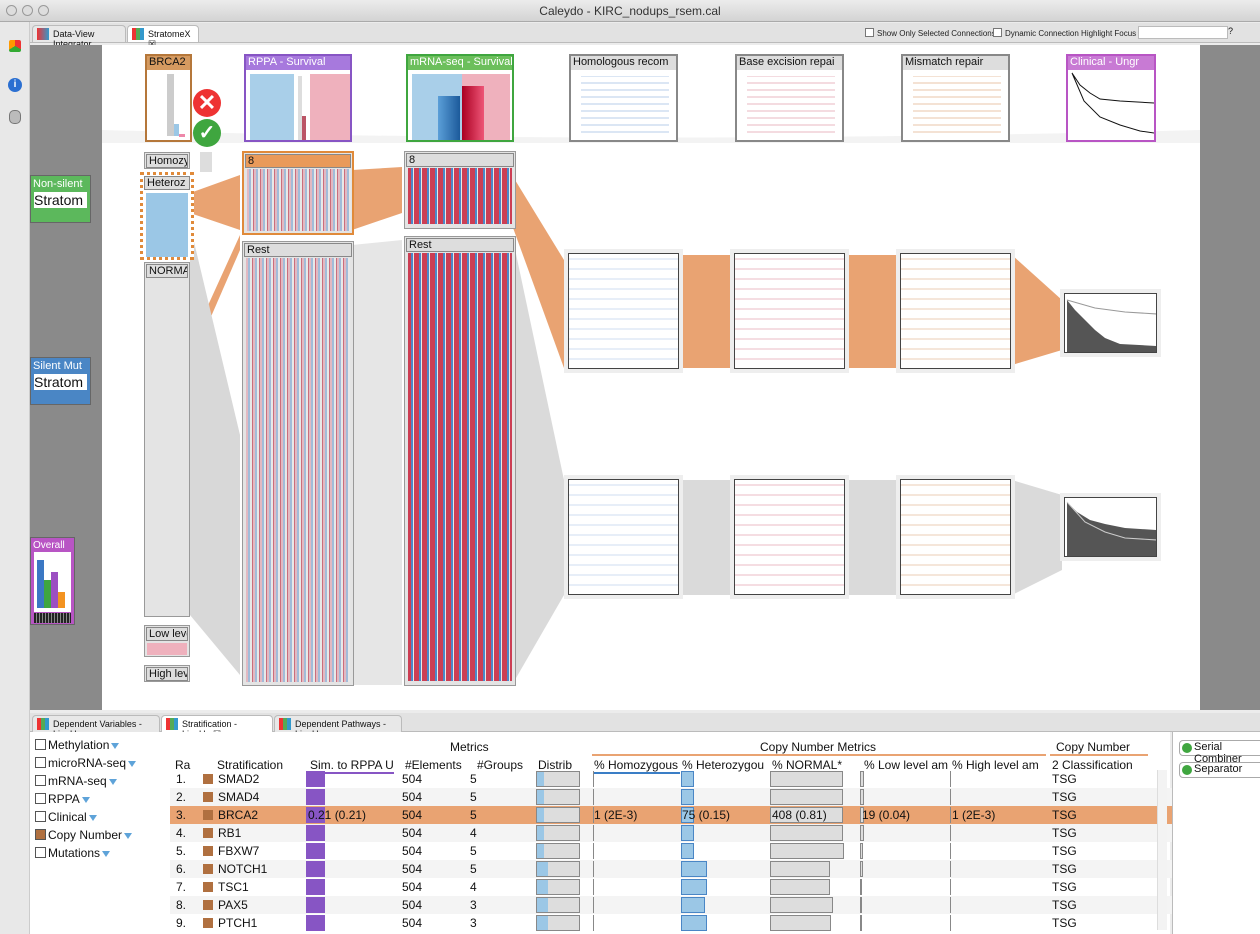 Image resolution: width=1260 pixels, height=934 pixels. What do you see at coordinates (789, 98) in the screenshot?
I see `column-header-base-excision: Base excision repai` at bounding box center [789, 98].